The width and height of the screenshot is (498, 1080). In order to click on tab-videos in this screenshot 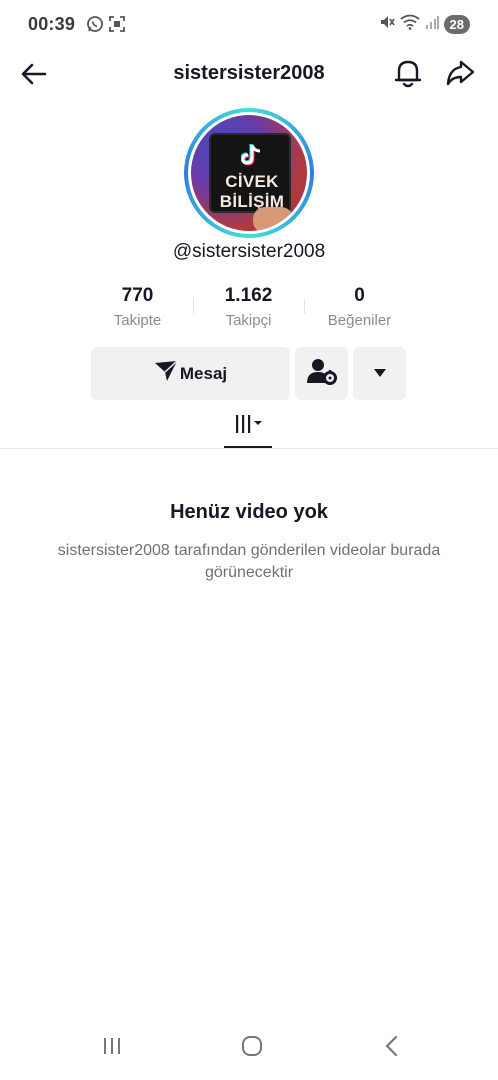, I will do `click(248, 429)`.